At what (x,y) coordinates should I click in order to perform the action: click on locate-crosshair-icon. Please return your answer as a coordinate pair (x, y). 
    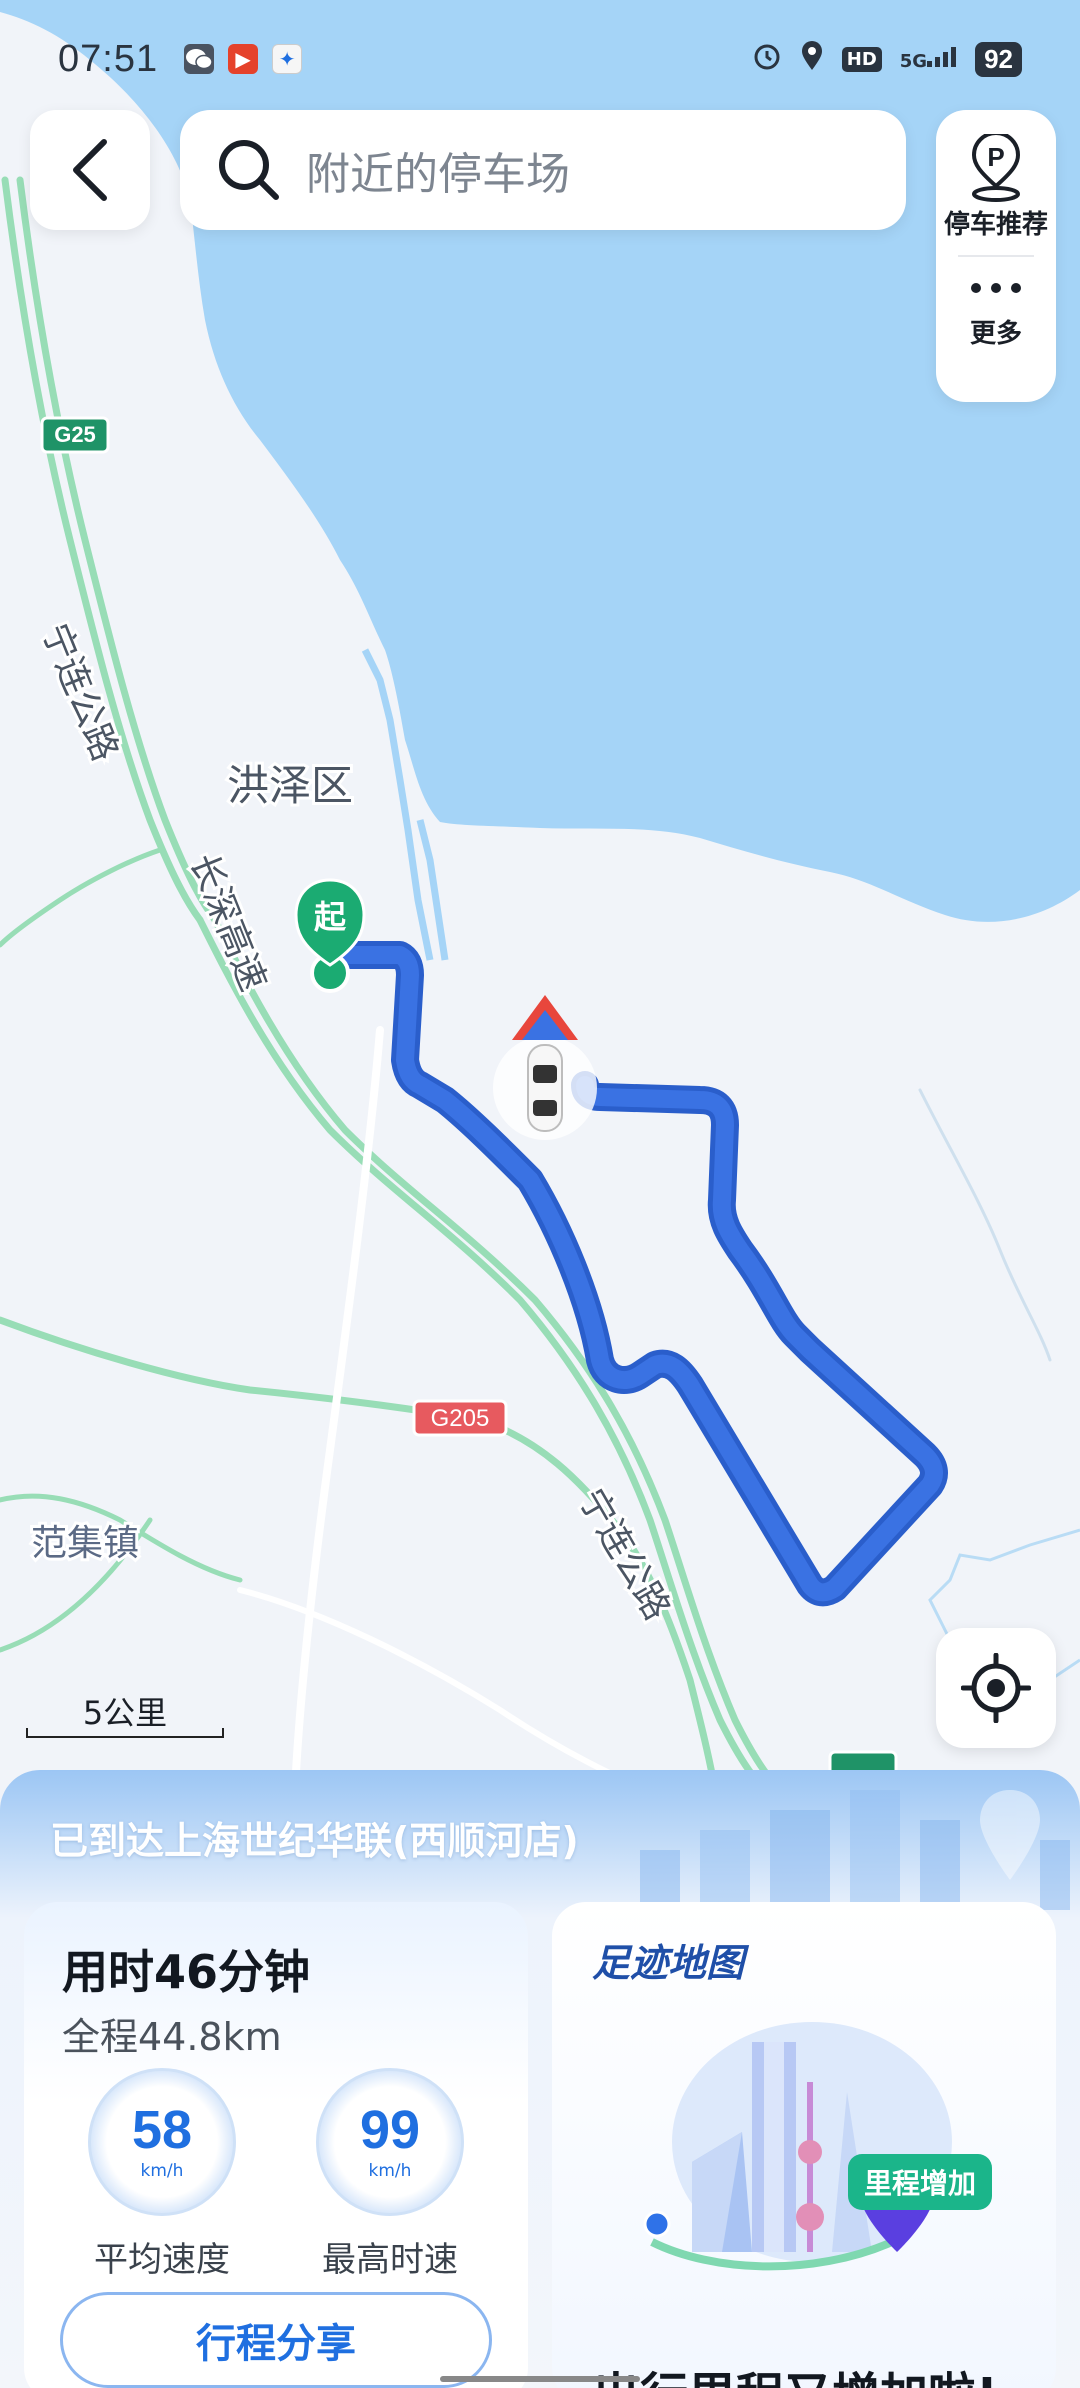
    Looking at the image, I should click on (996, 1688).